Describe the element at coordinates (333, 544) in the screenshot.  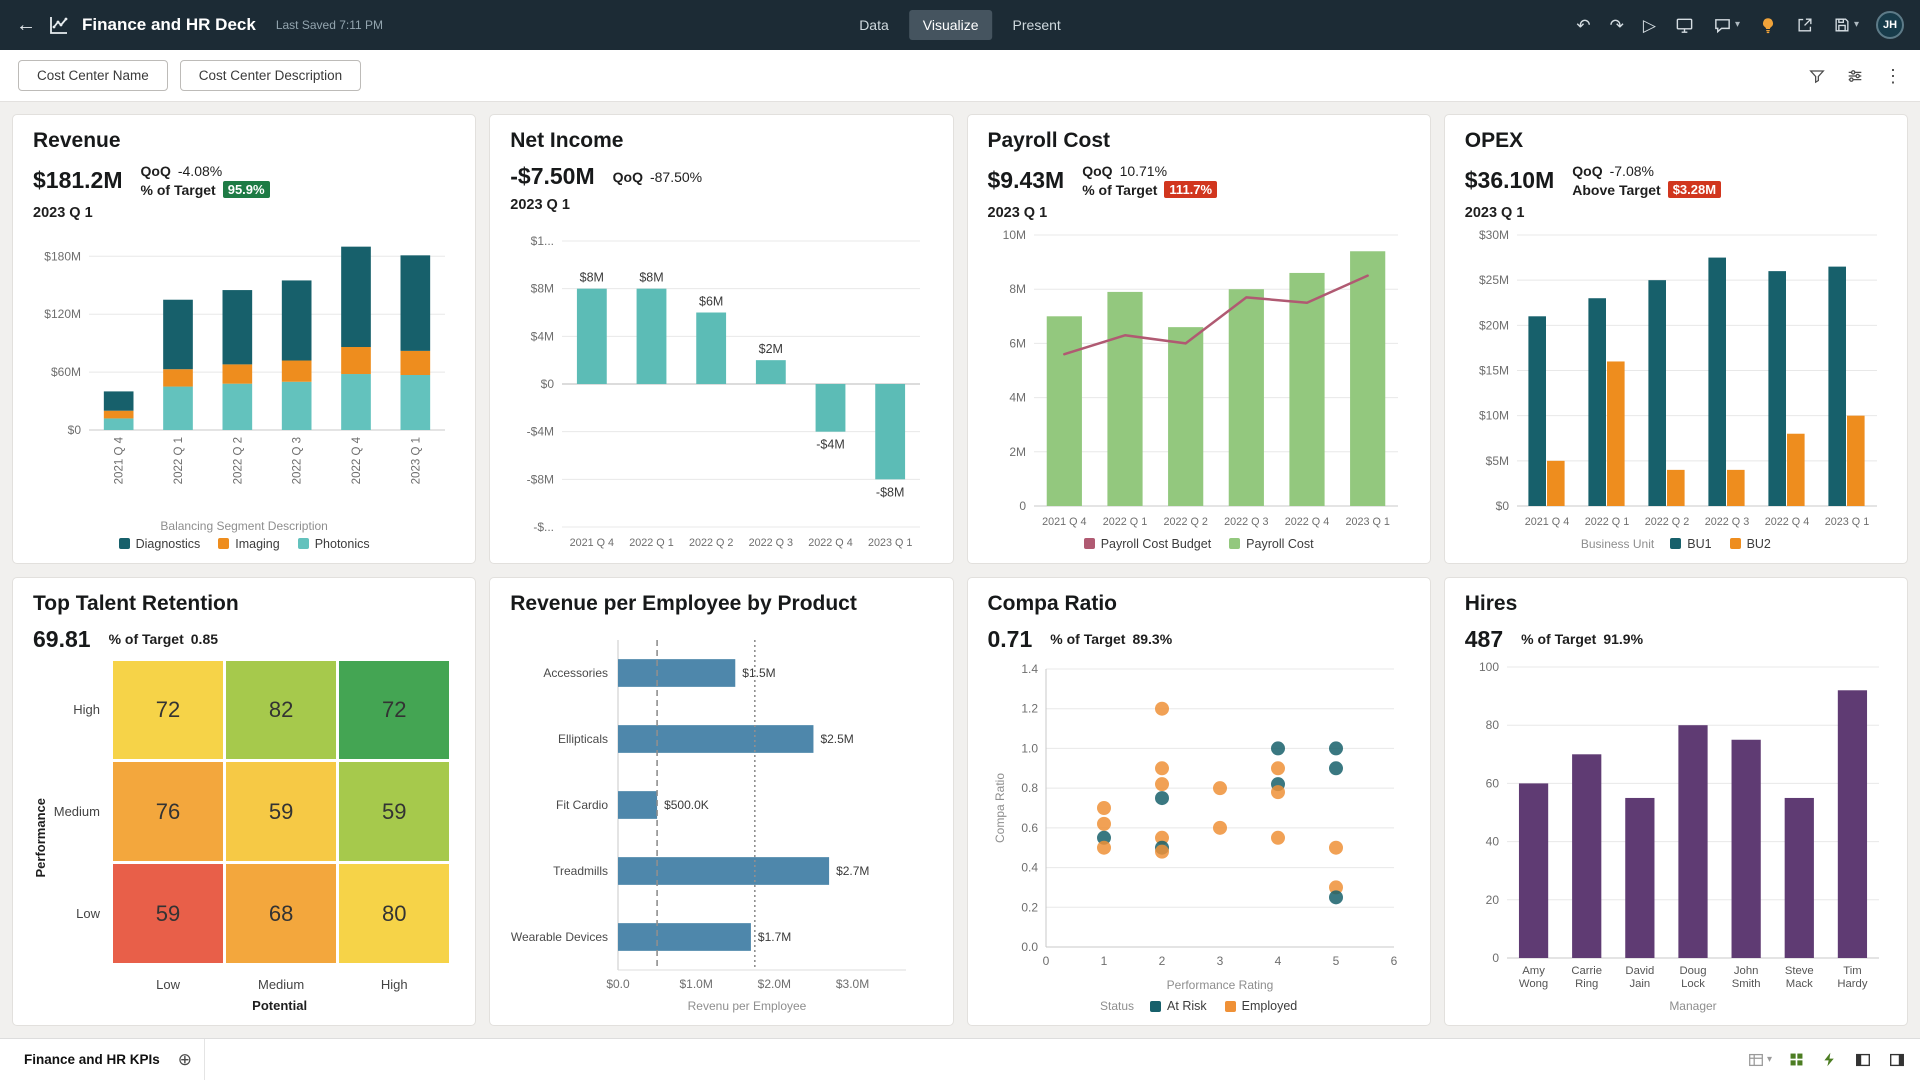
I see `legend-item: Photonics` at that location.